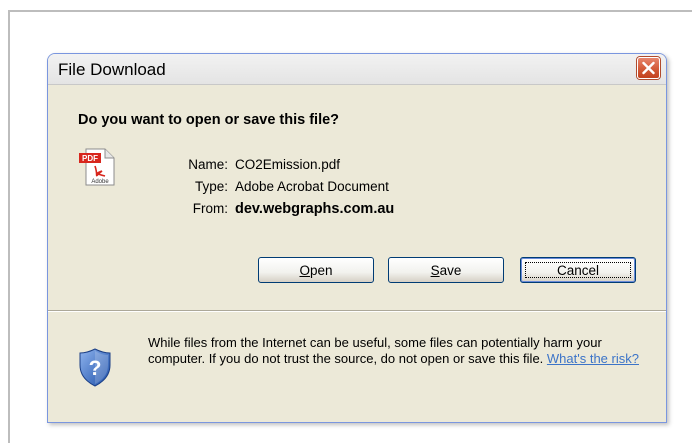  Describe the element at coordinates (450, 270) in the screenshot. I see `save-label-rest: ave` at that location.